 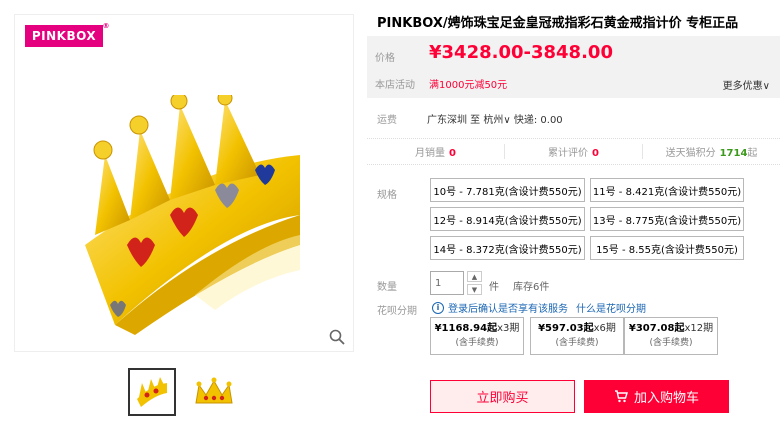 What do you see at coordinates (690, 153) in the screenshot?
I see `tmall-points-label: 送天猫积分` at bounding box center [690, 153].